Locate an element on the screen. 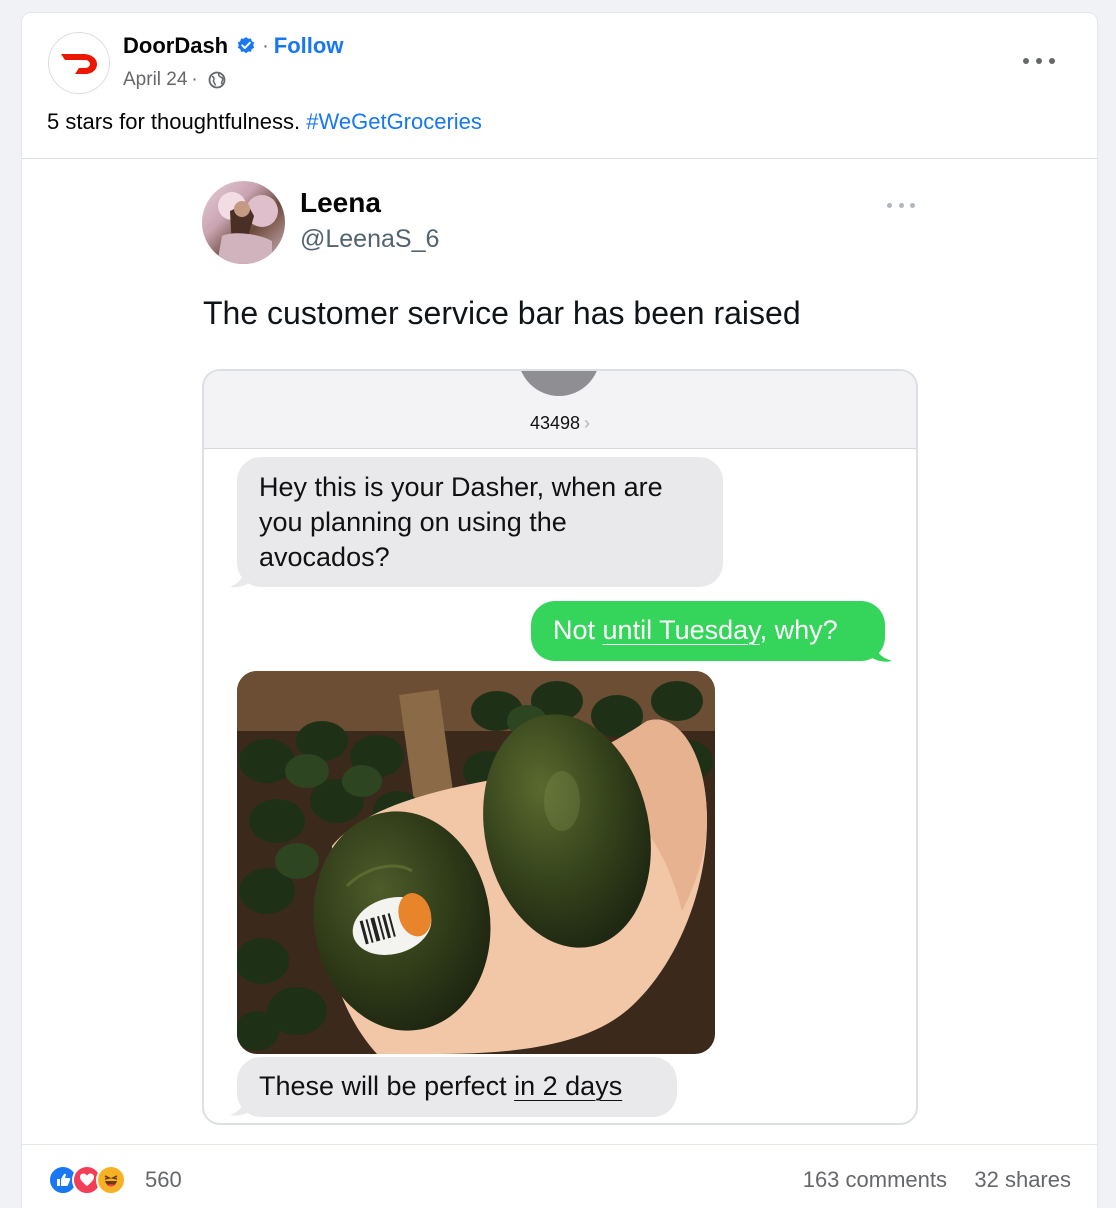  reaction-icons is located at coordinates (87, 1180).